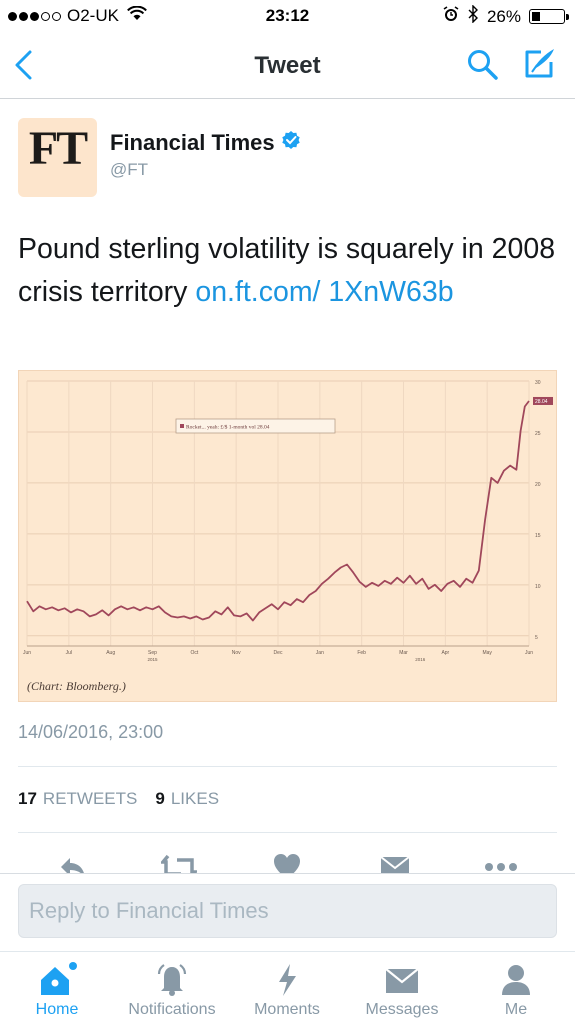  What do you see at coordinates (194, 653) in the screenshot?
I see `x-tick-label: Oct` at bounding box center [194, 653].